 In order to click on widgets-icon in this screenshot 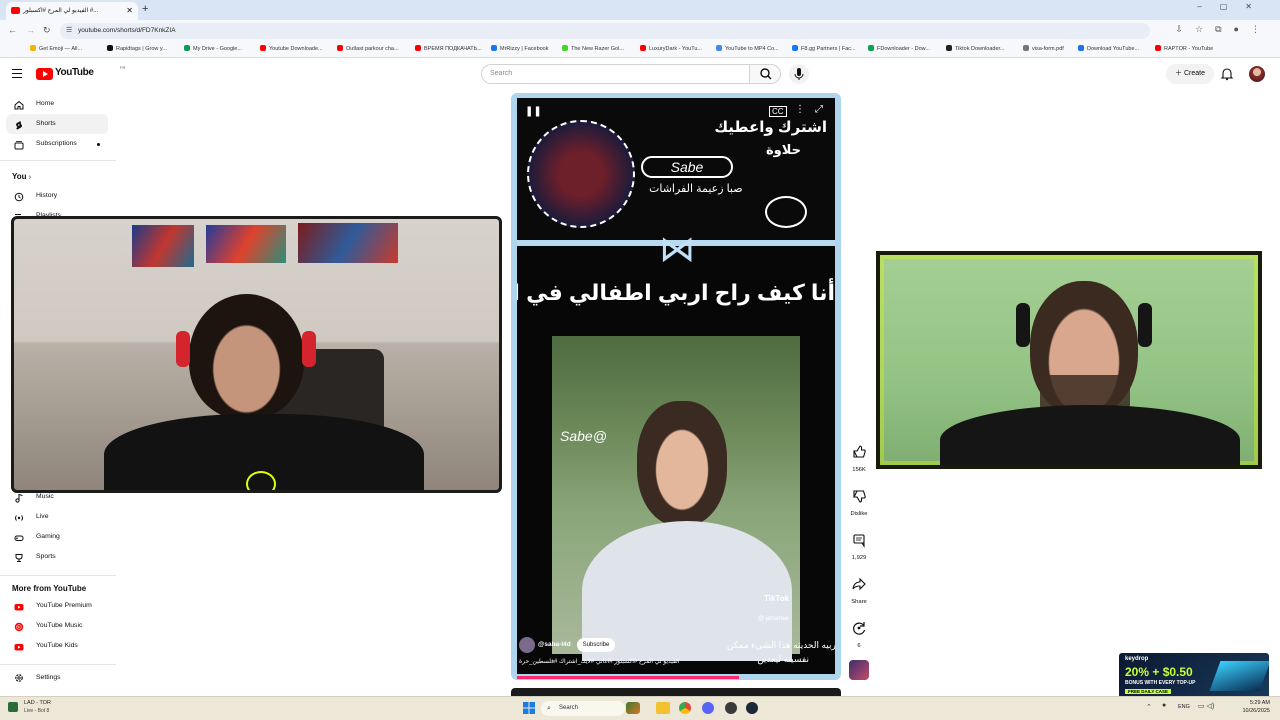, I will do `click(633, 708)`.